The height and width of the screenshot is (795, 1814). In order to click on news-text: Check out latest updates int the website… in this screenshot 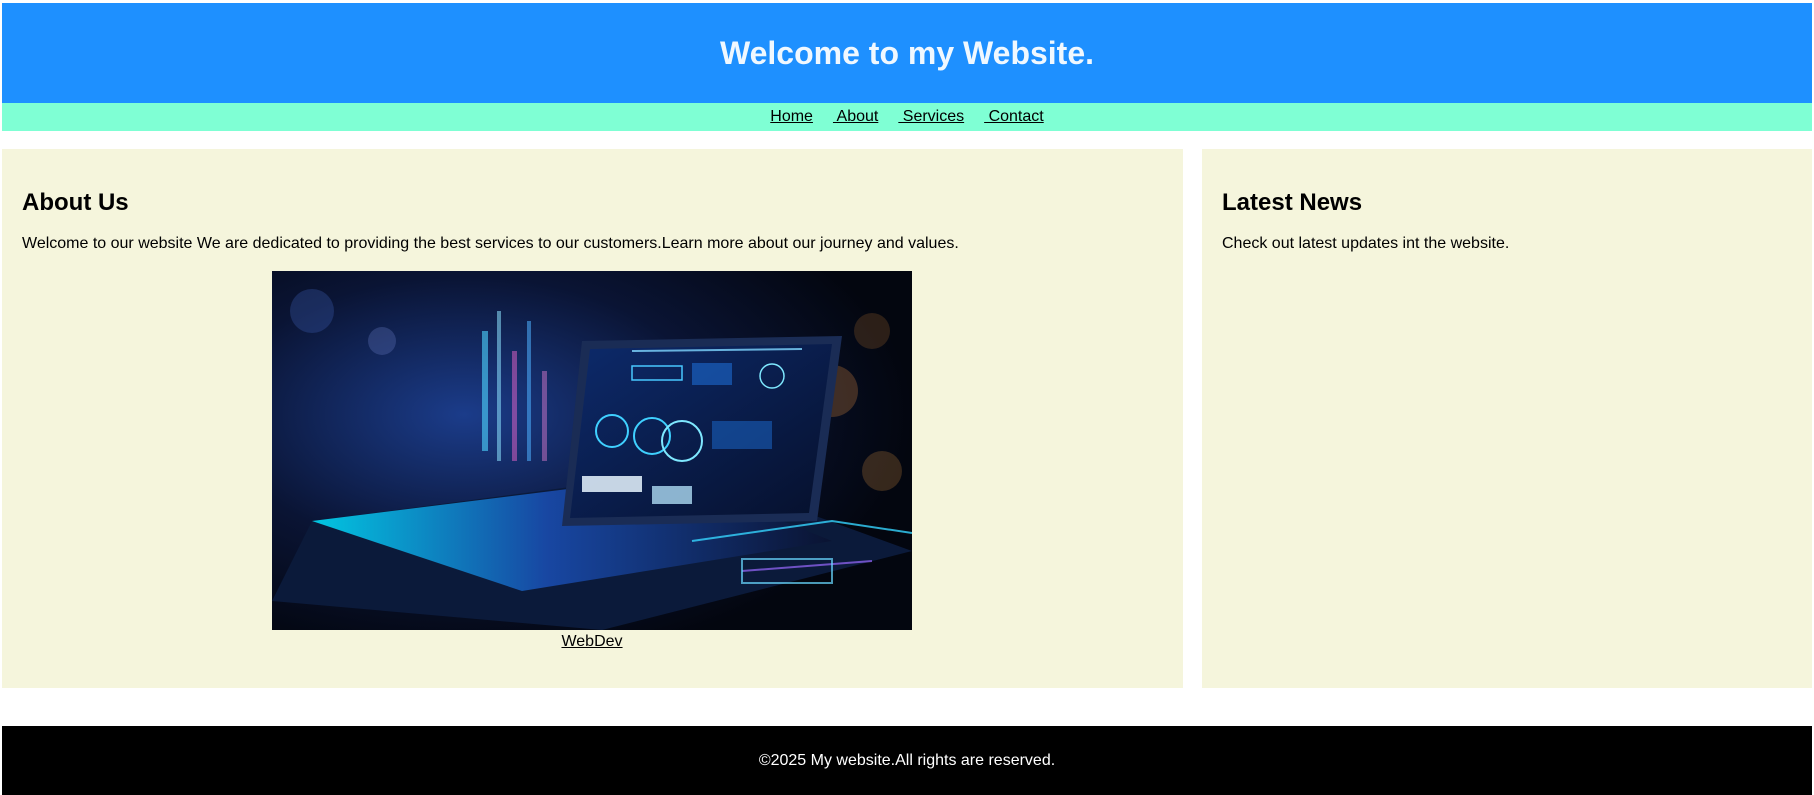, I will do `click(1366, 243)`.